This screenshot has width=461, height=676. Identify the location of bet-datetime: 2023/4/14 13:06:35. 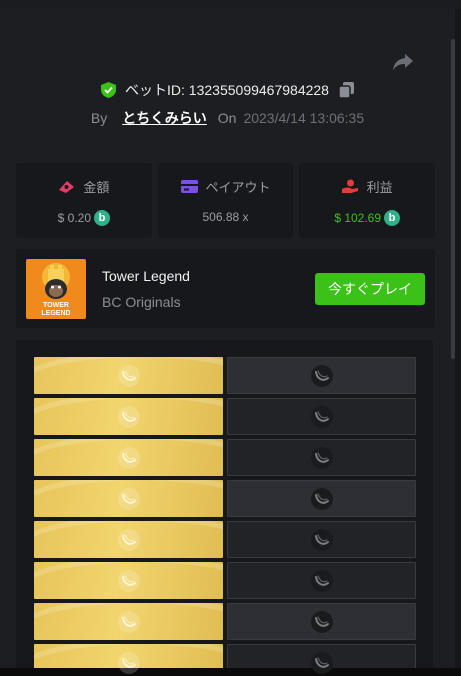
(304, 118).